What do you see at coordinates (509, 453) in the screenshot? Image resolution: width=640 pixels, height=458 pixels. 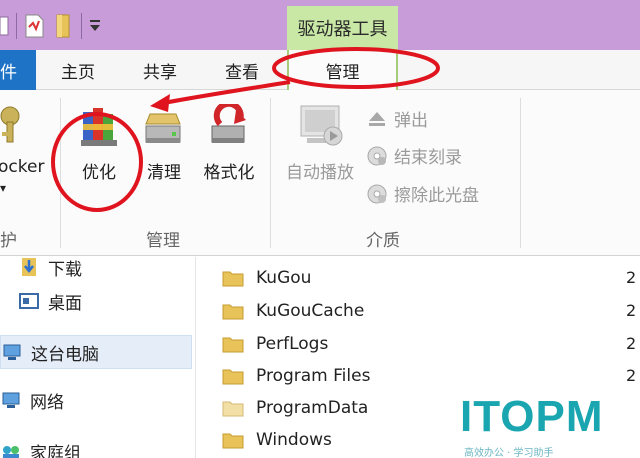 I see `watermark-subtext: 高效办公 · 学习助手` at bounding box center [509, 453].